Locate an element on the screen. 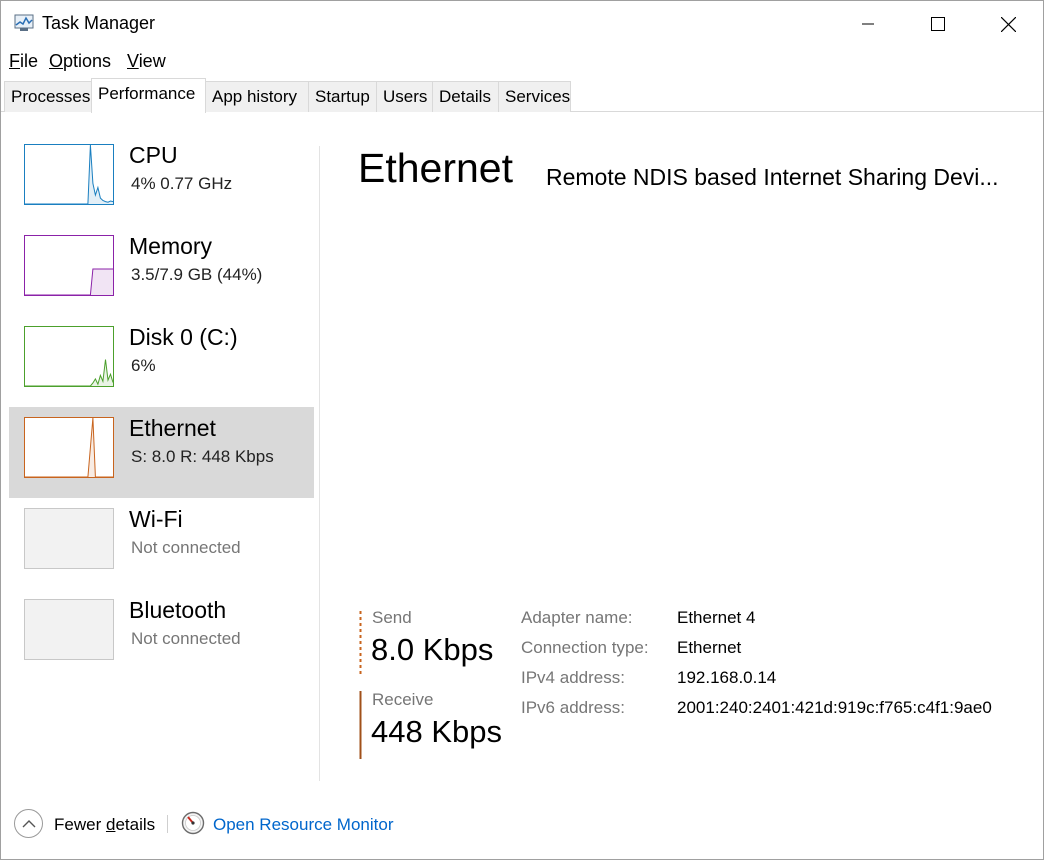 This screenshot has height=860, width=1044. fewer-details-button is located at coordinates (28, 823).